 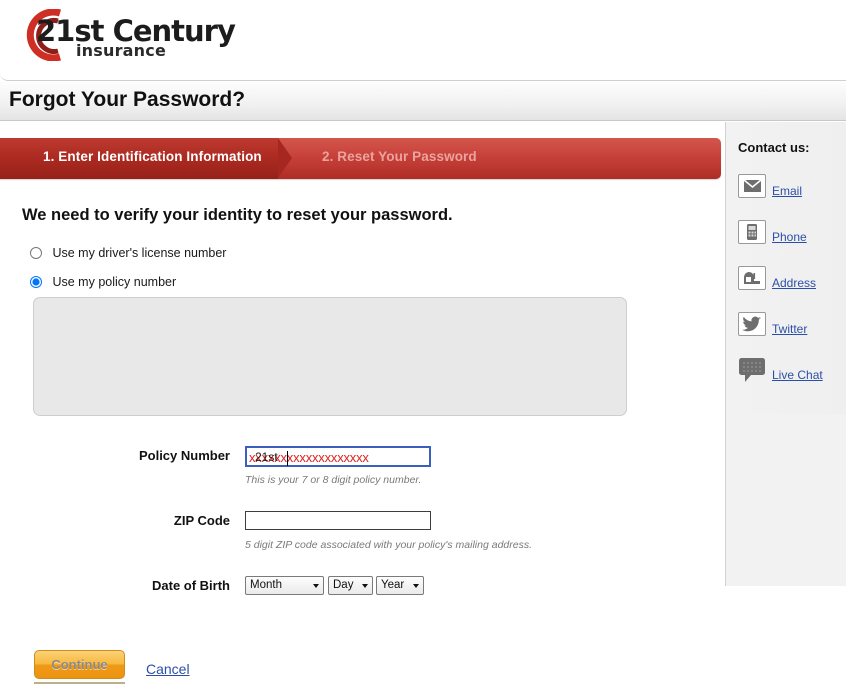 I want to click on contact-item-twitter: Twitter, so click(x=792, y=327).